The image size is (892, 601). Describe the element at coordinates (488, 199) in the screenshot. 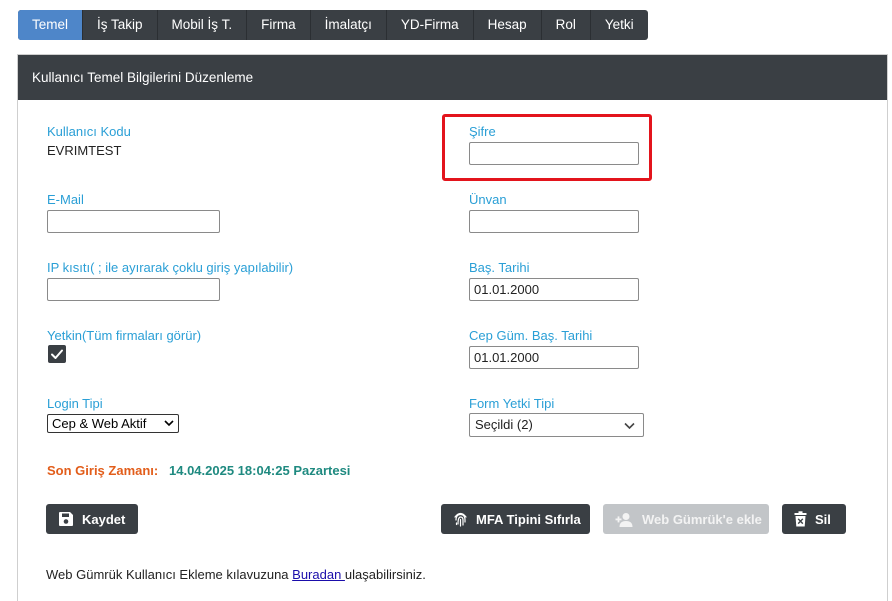

I see `title-label: Ünvan` at that location.